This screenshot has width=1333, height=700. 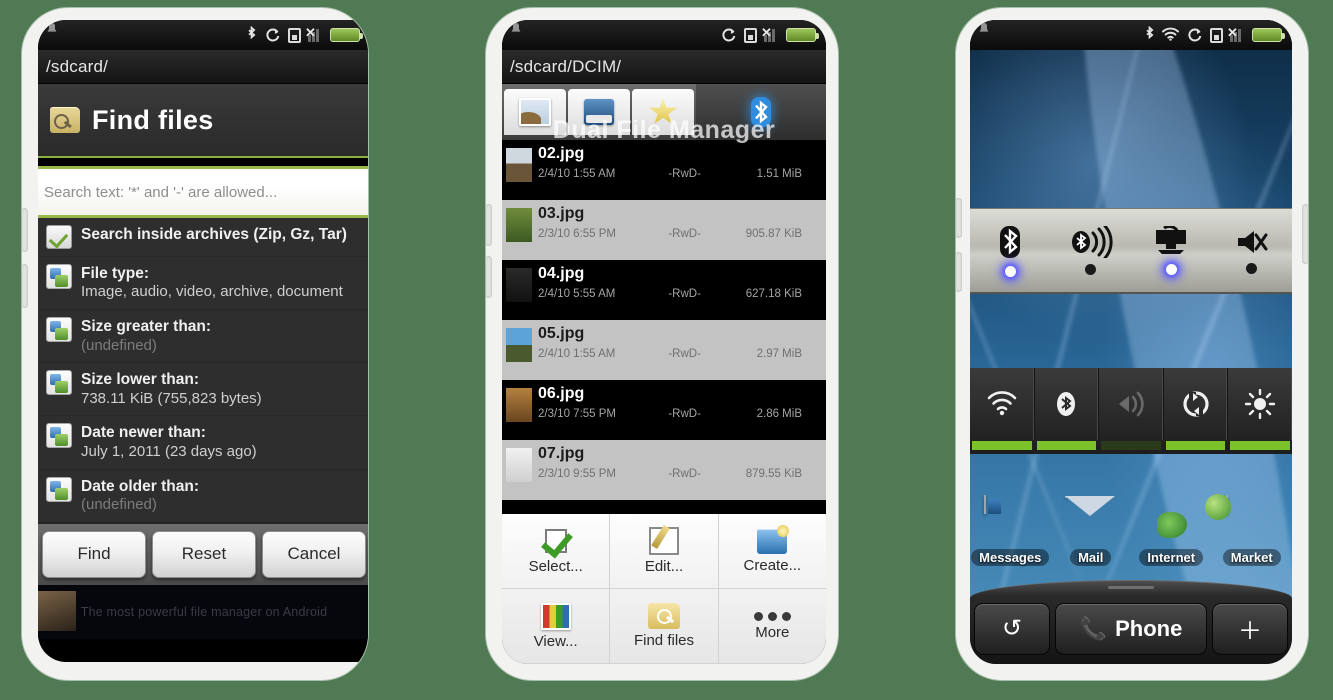 I want to click on file-size: 627.18 KiB, so click(x=773, y=293).